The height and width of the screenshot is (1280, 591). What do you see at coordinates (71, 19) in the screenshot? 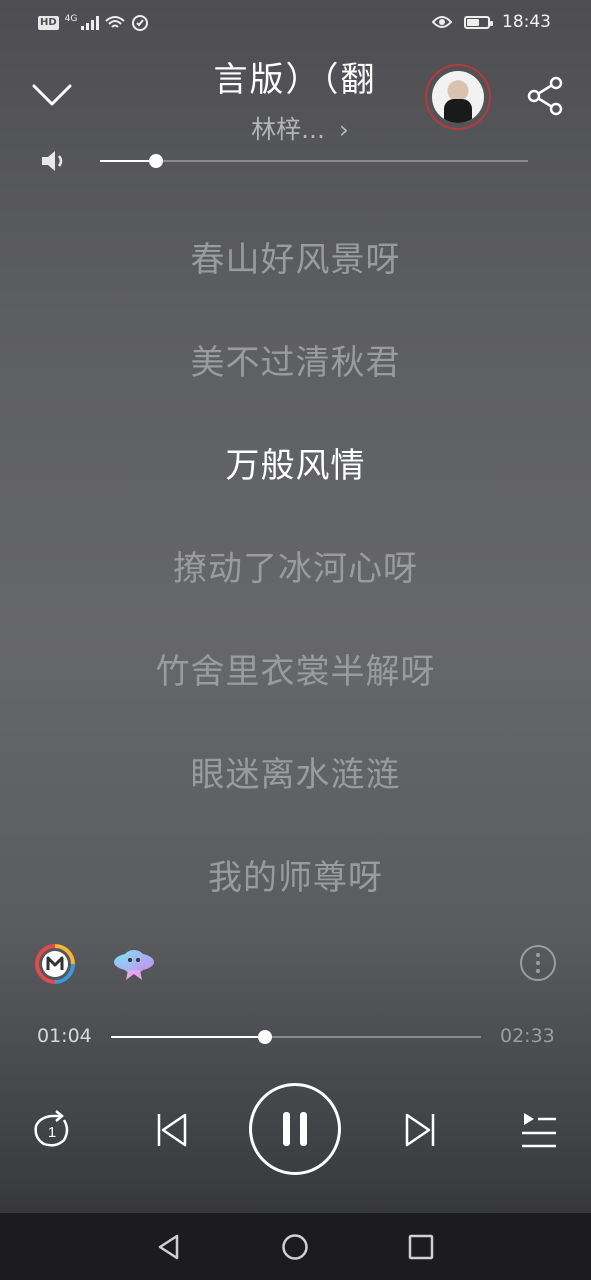
I see `network-type: 4G` at bounding box center [71, 19].